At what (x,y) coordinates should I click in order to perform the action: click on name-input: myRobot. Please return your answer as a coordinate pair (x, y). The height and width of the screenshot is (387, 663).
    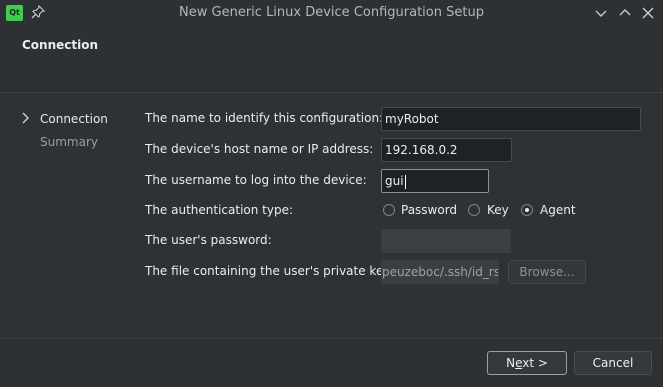
    Looking at the image, I should click on (511, 119).